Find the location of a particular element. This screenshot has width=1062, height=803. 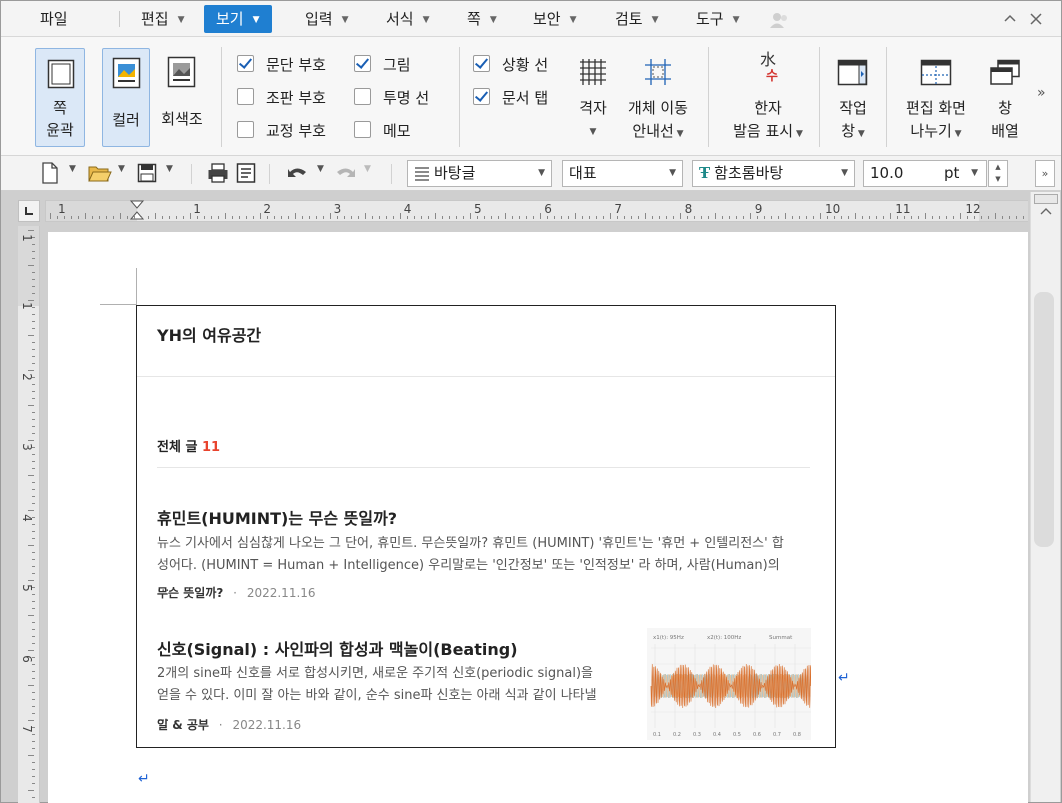

menu-insert: 입력 ▼ is located at coordinates (327, 19).